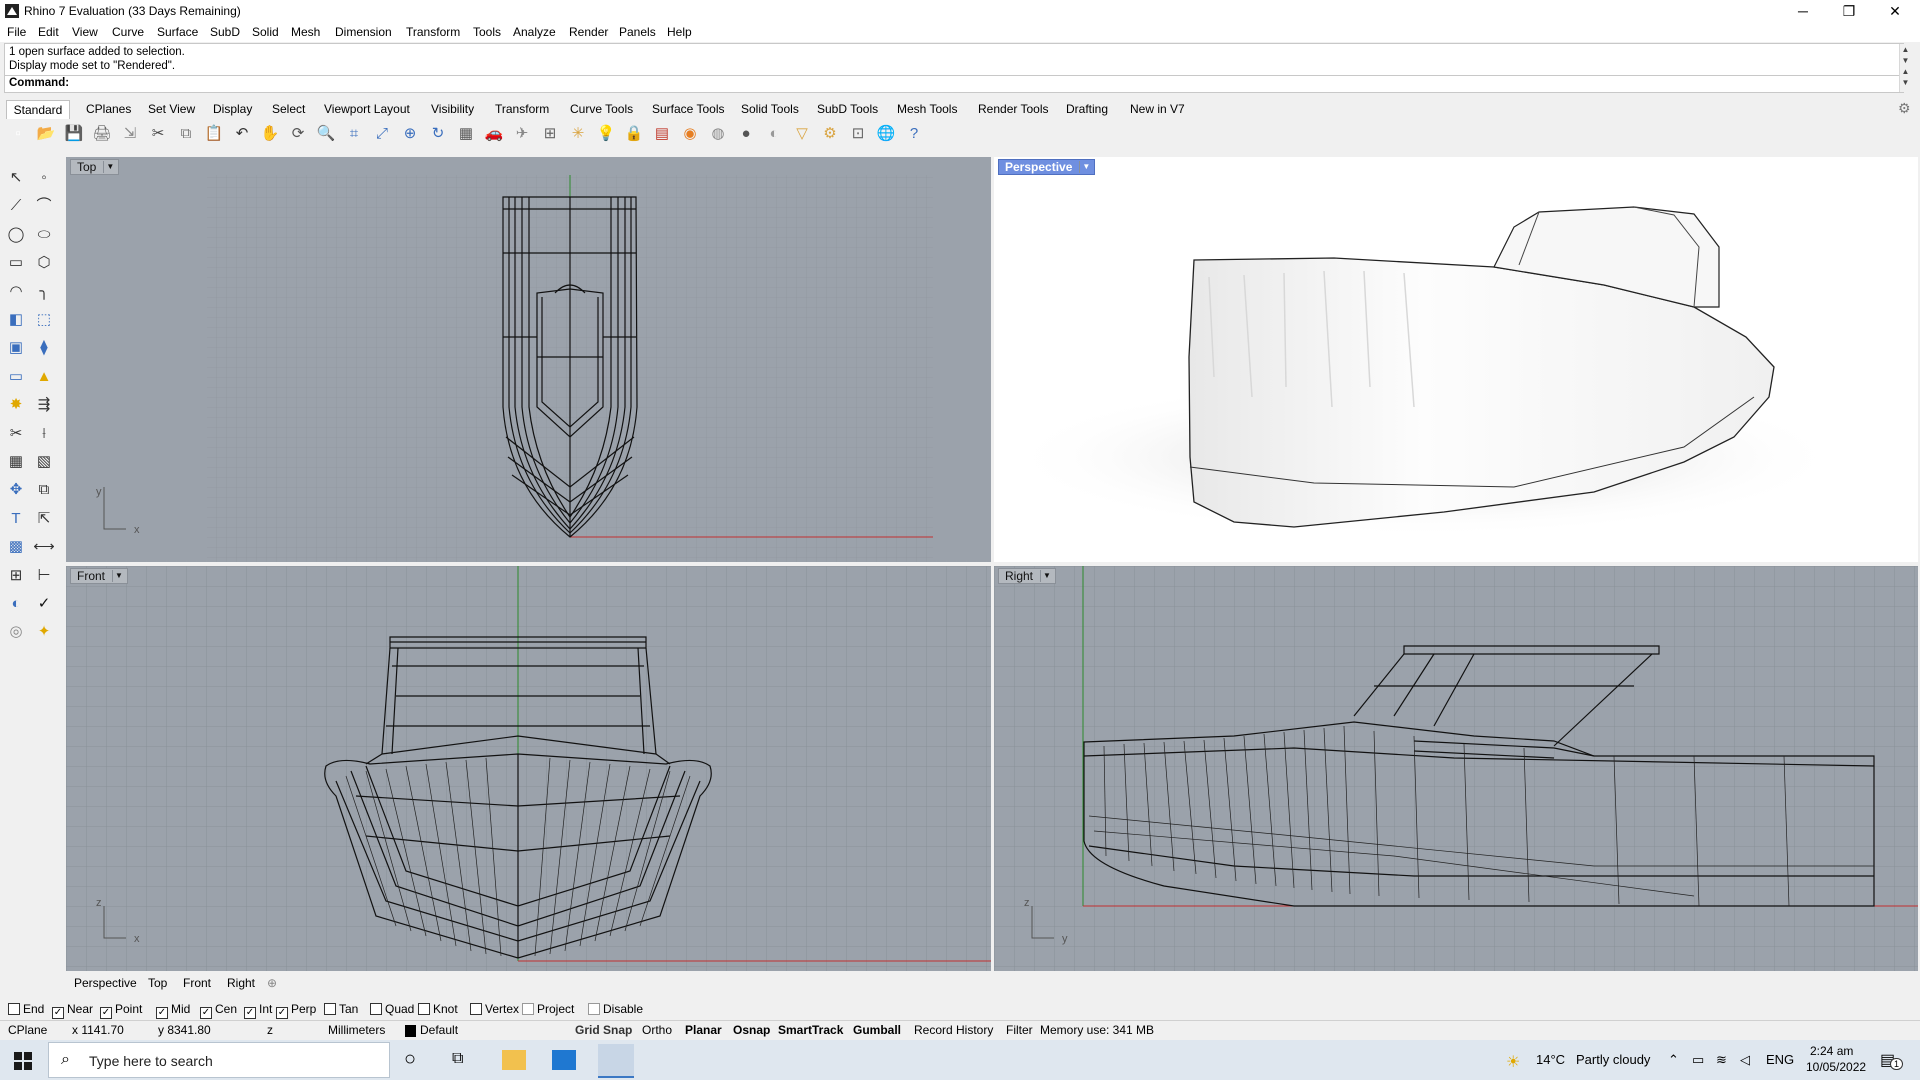 This screenshot has height=1080, width=1920. Describe the element at coordinates (487, 32) in the screenshot. I see `menu-tools: Tools` at that location.